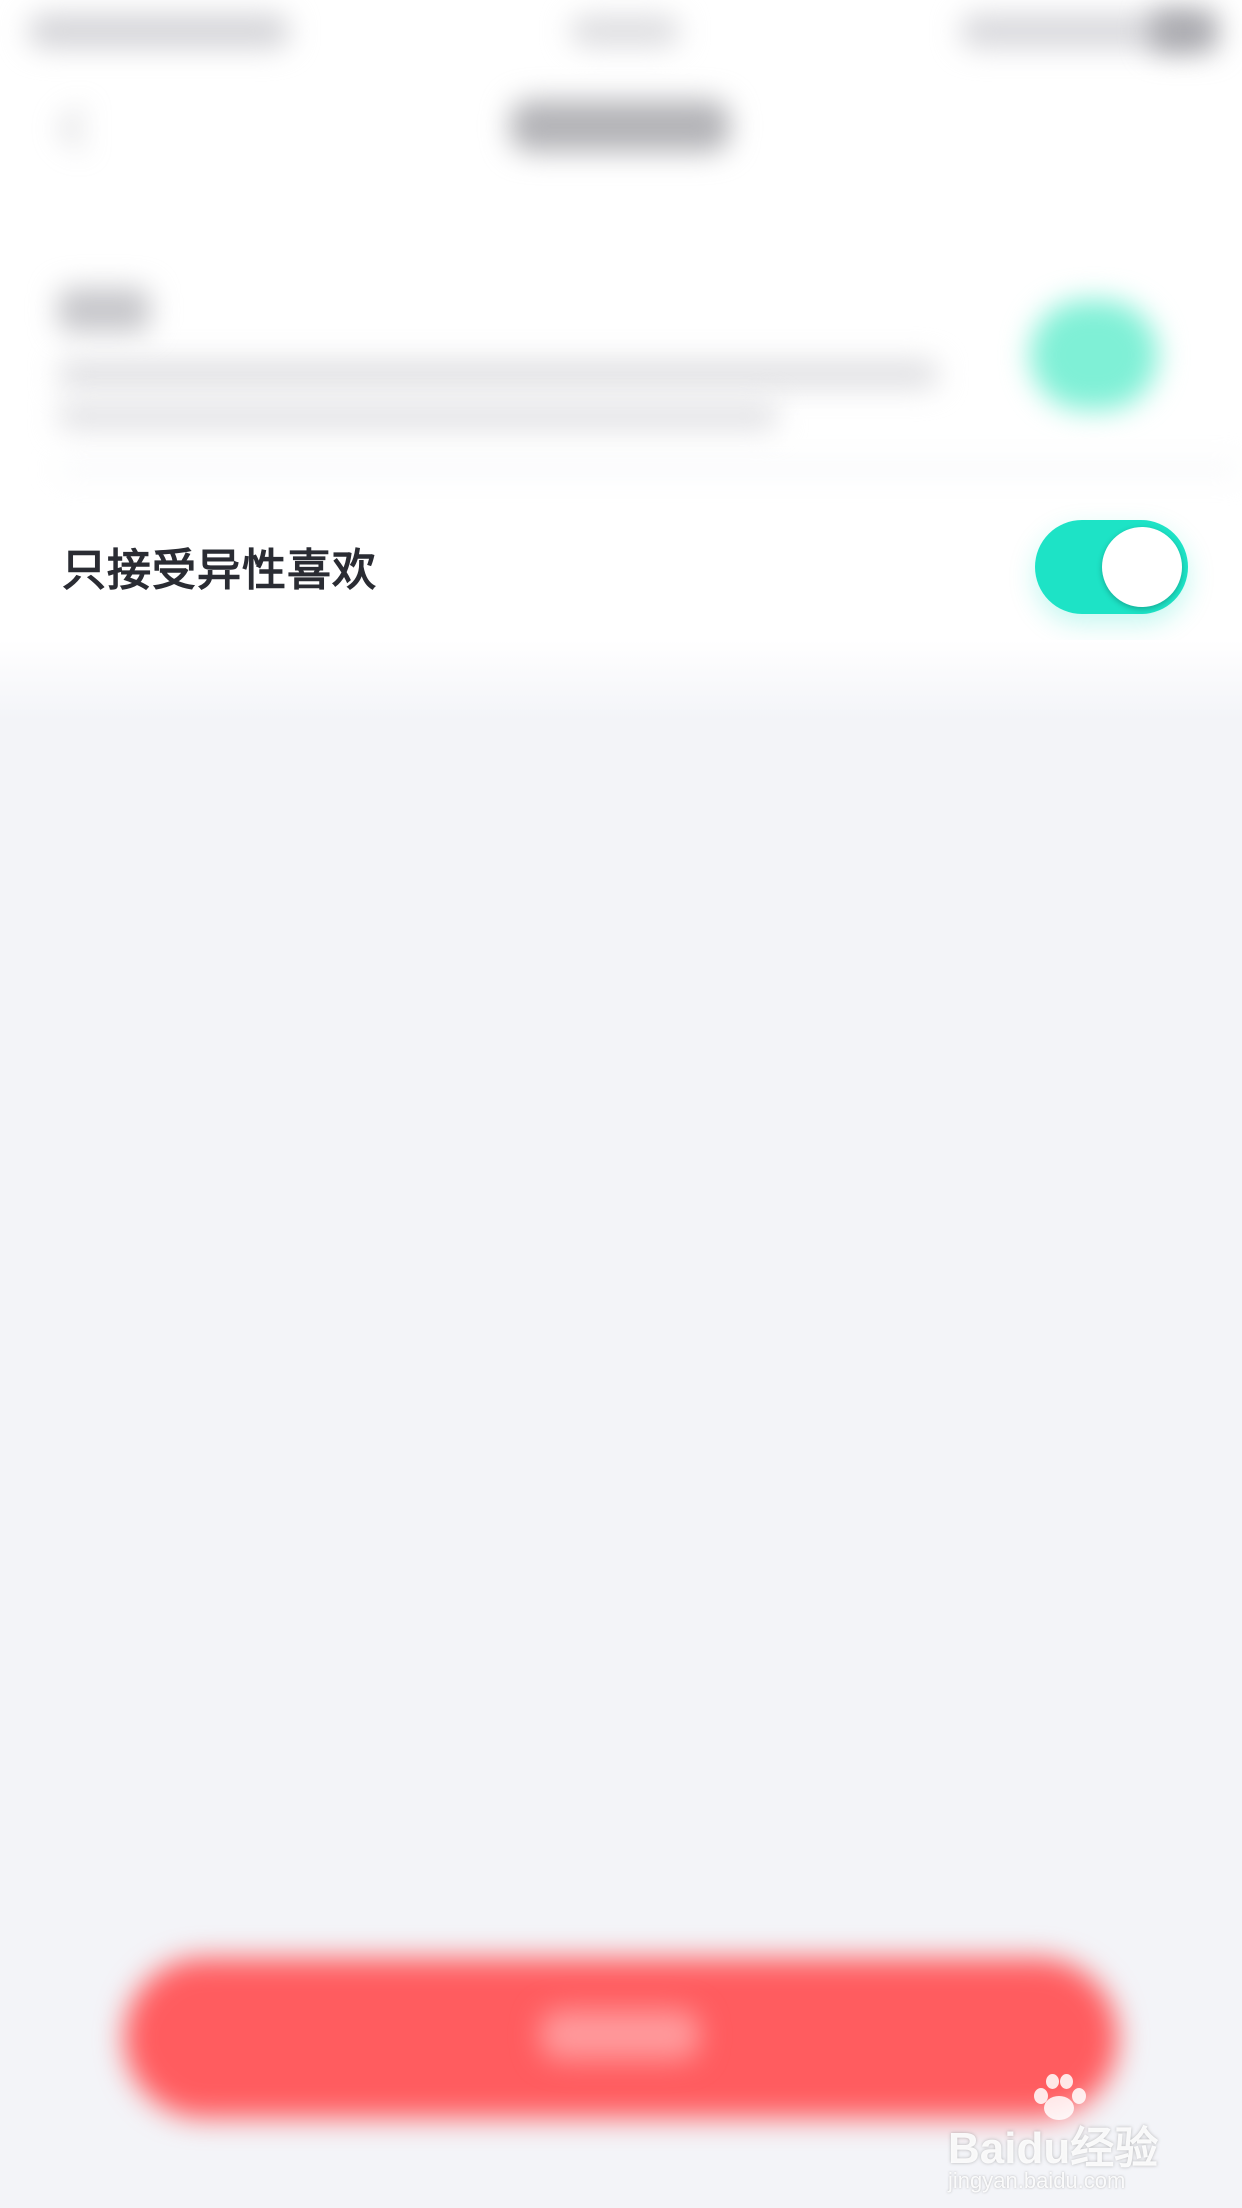  I want to click on opposite-sex-likes-toggle, so click(1111, 567).